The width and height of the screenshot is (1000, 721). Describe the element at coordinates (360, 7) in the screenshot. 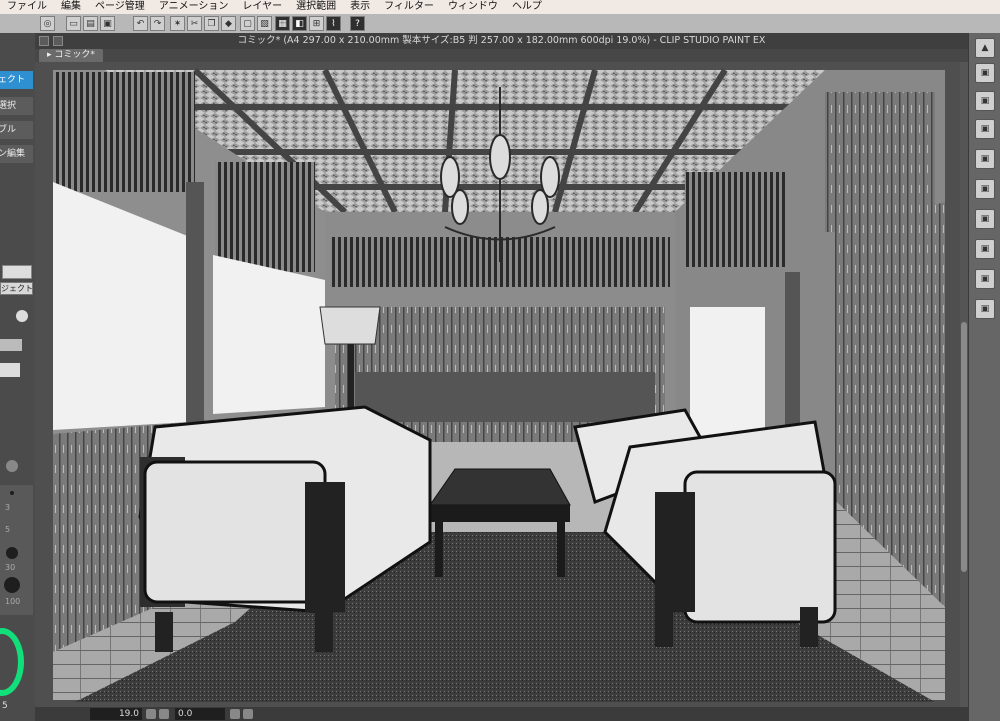

I see `menu-view: 表示` at that location.